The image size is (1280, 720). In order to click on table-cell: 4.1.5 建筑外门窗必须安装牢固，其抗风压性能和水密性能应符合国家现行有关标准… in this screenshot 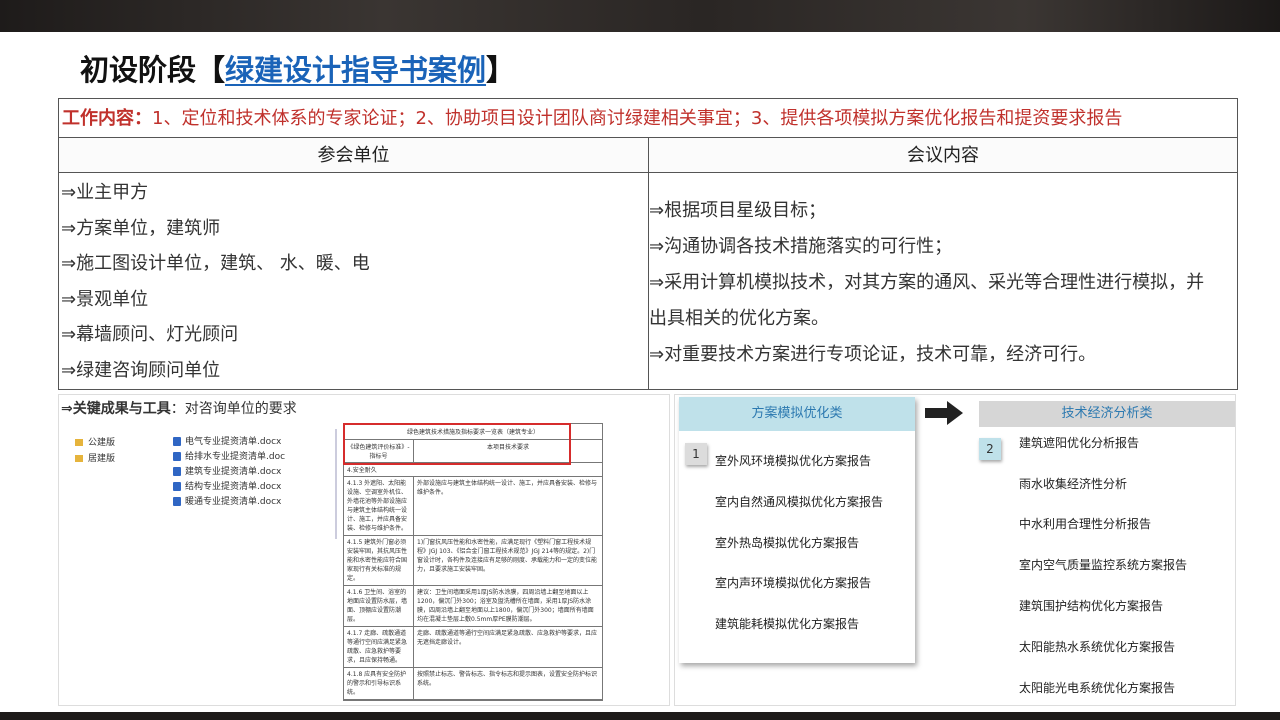, I will do `click(379, 560)`.